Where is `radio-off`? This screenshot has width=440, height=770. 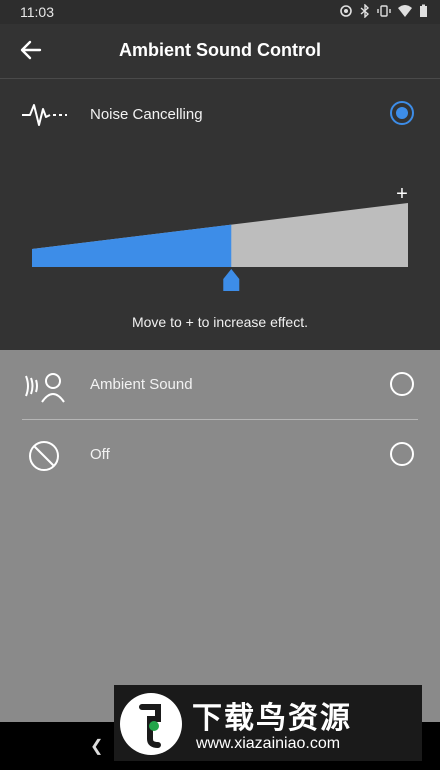 radio-off is located at coordinates (402, 454).